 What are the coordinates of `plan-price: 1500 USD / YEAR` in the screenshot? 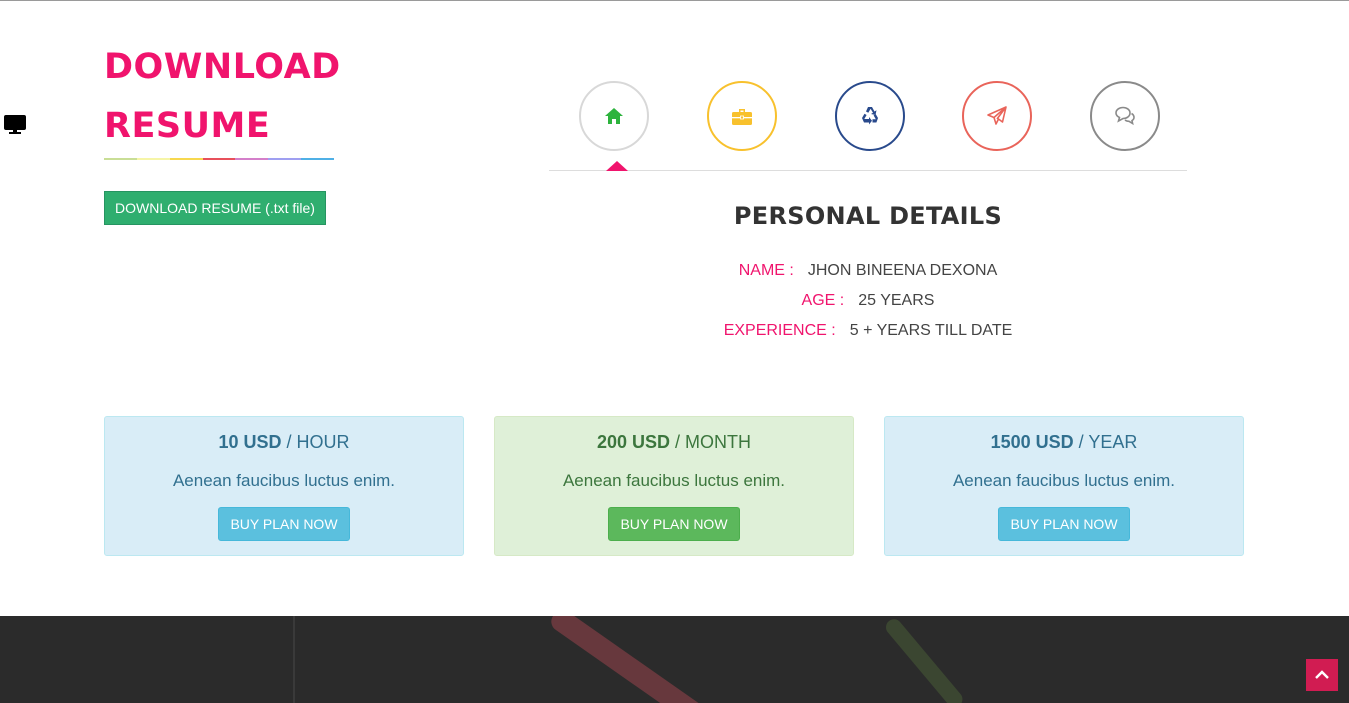 It's located at (1064, 442).